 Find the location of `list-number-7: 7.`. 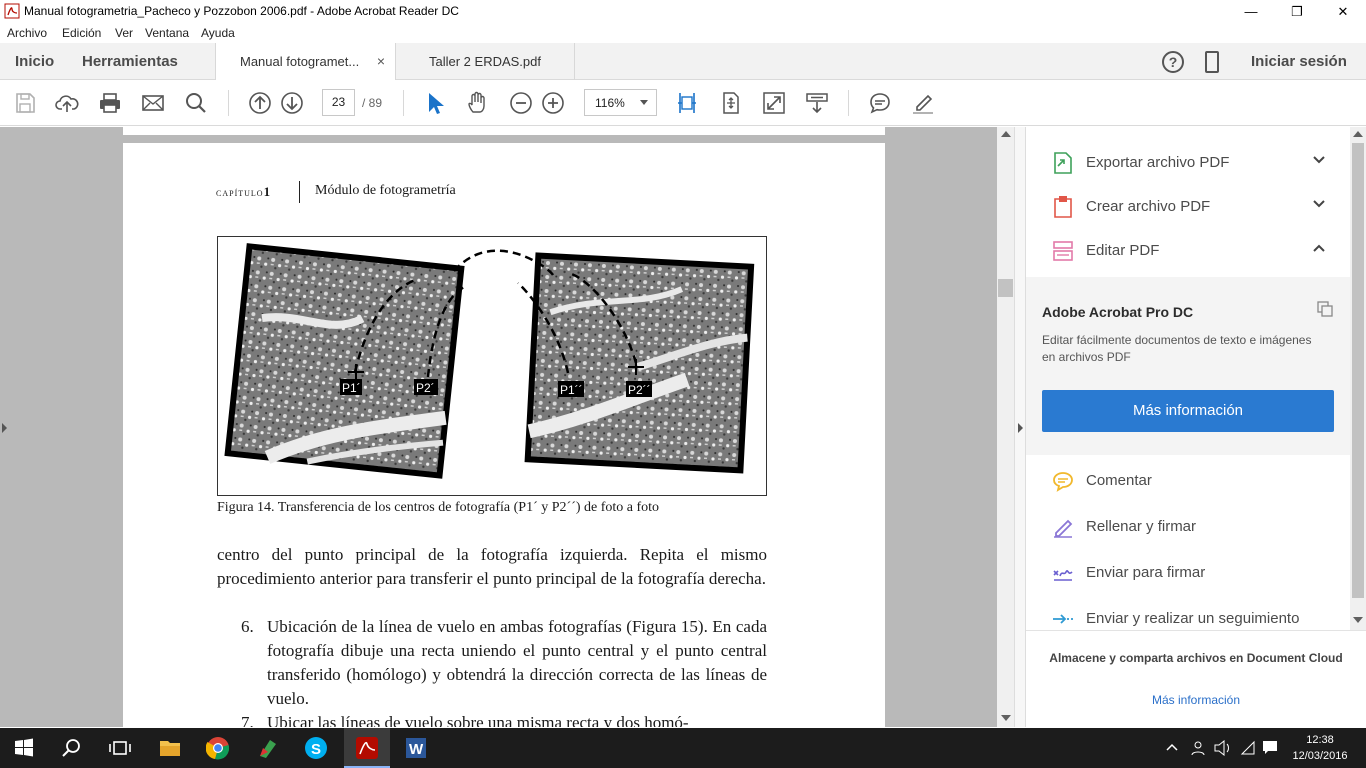

list-number-7: 7. is located at coordinates (247, 720).